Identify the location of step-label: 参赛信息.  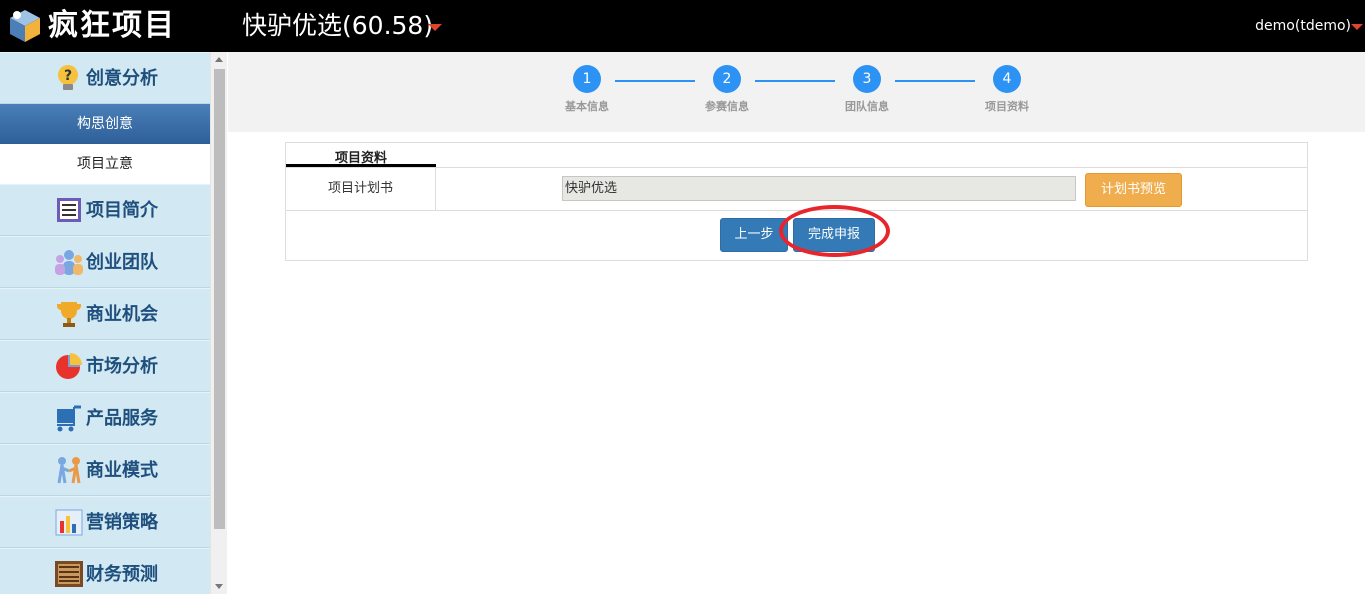
(727, 106).